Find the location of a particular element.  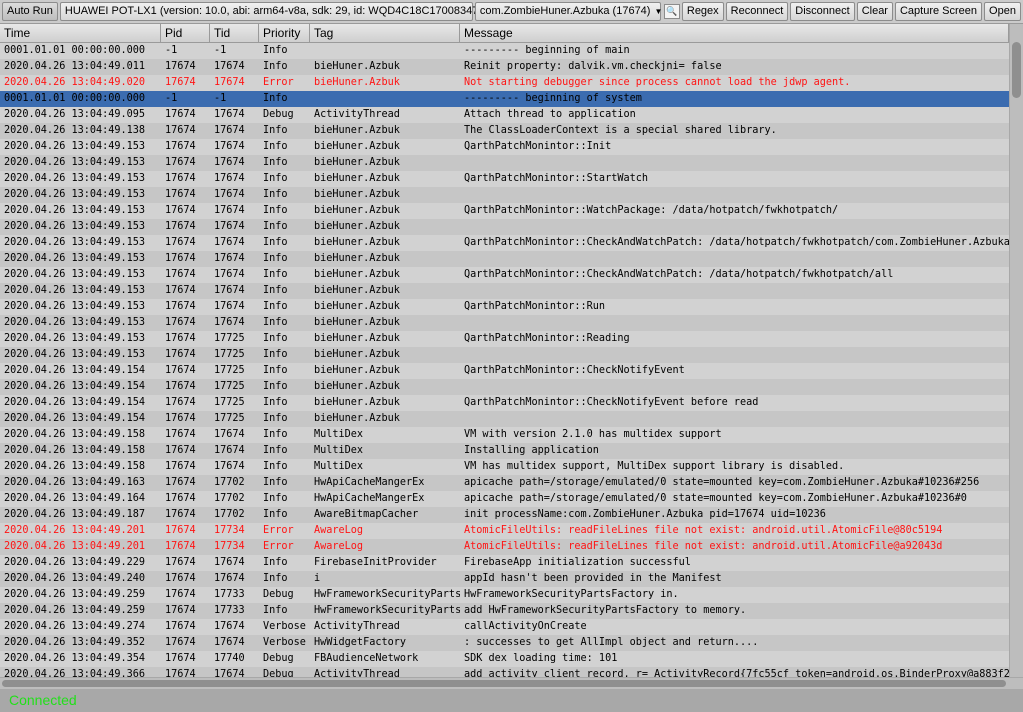

cell-time: 2020.04.26 13:04:49.154 is located at coordinates (75, 370).